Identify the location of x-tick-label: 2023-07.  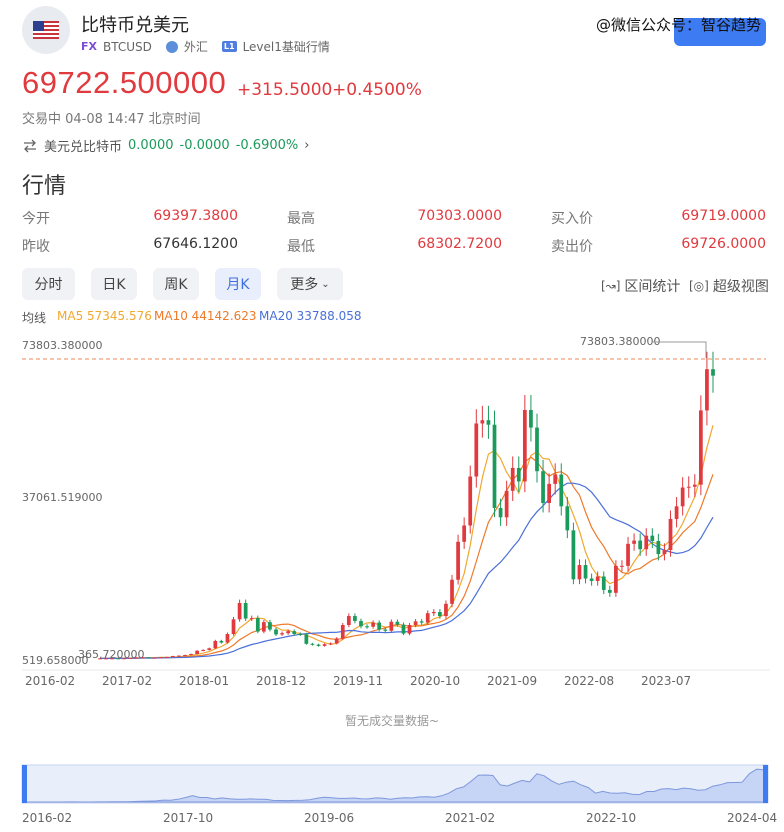
(666, 681).